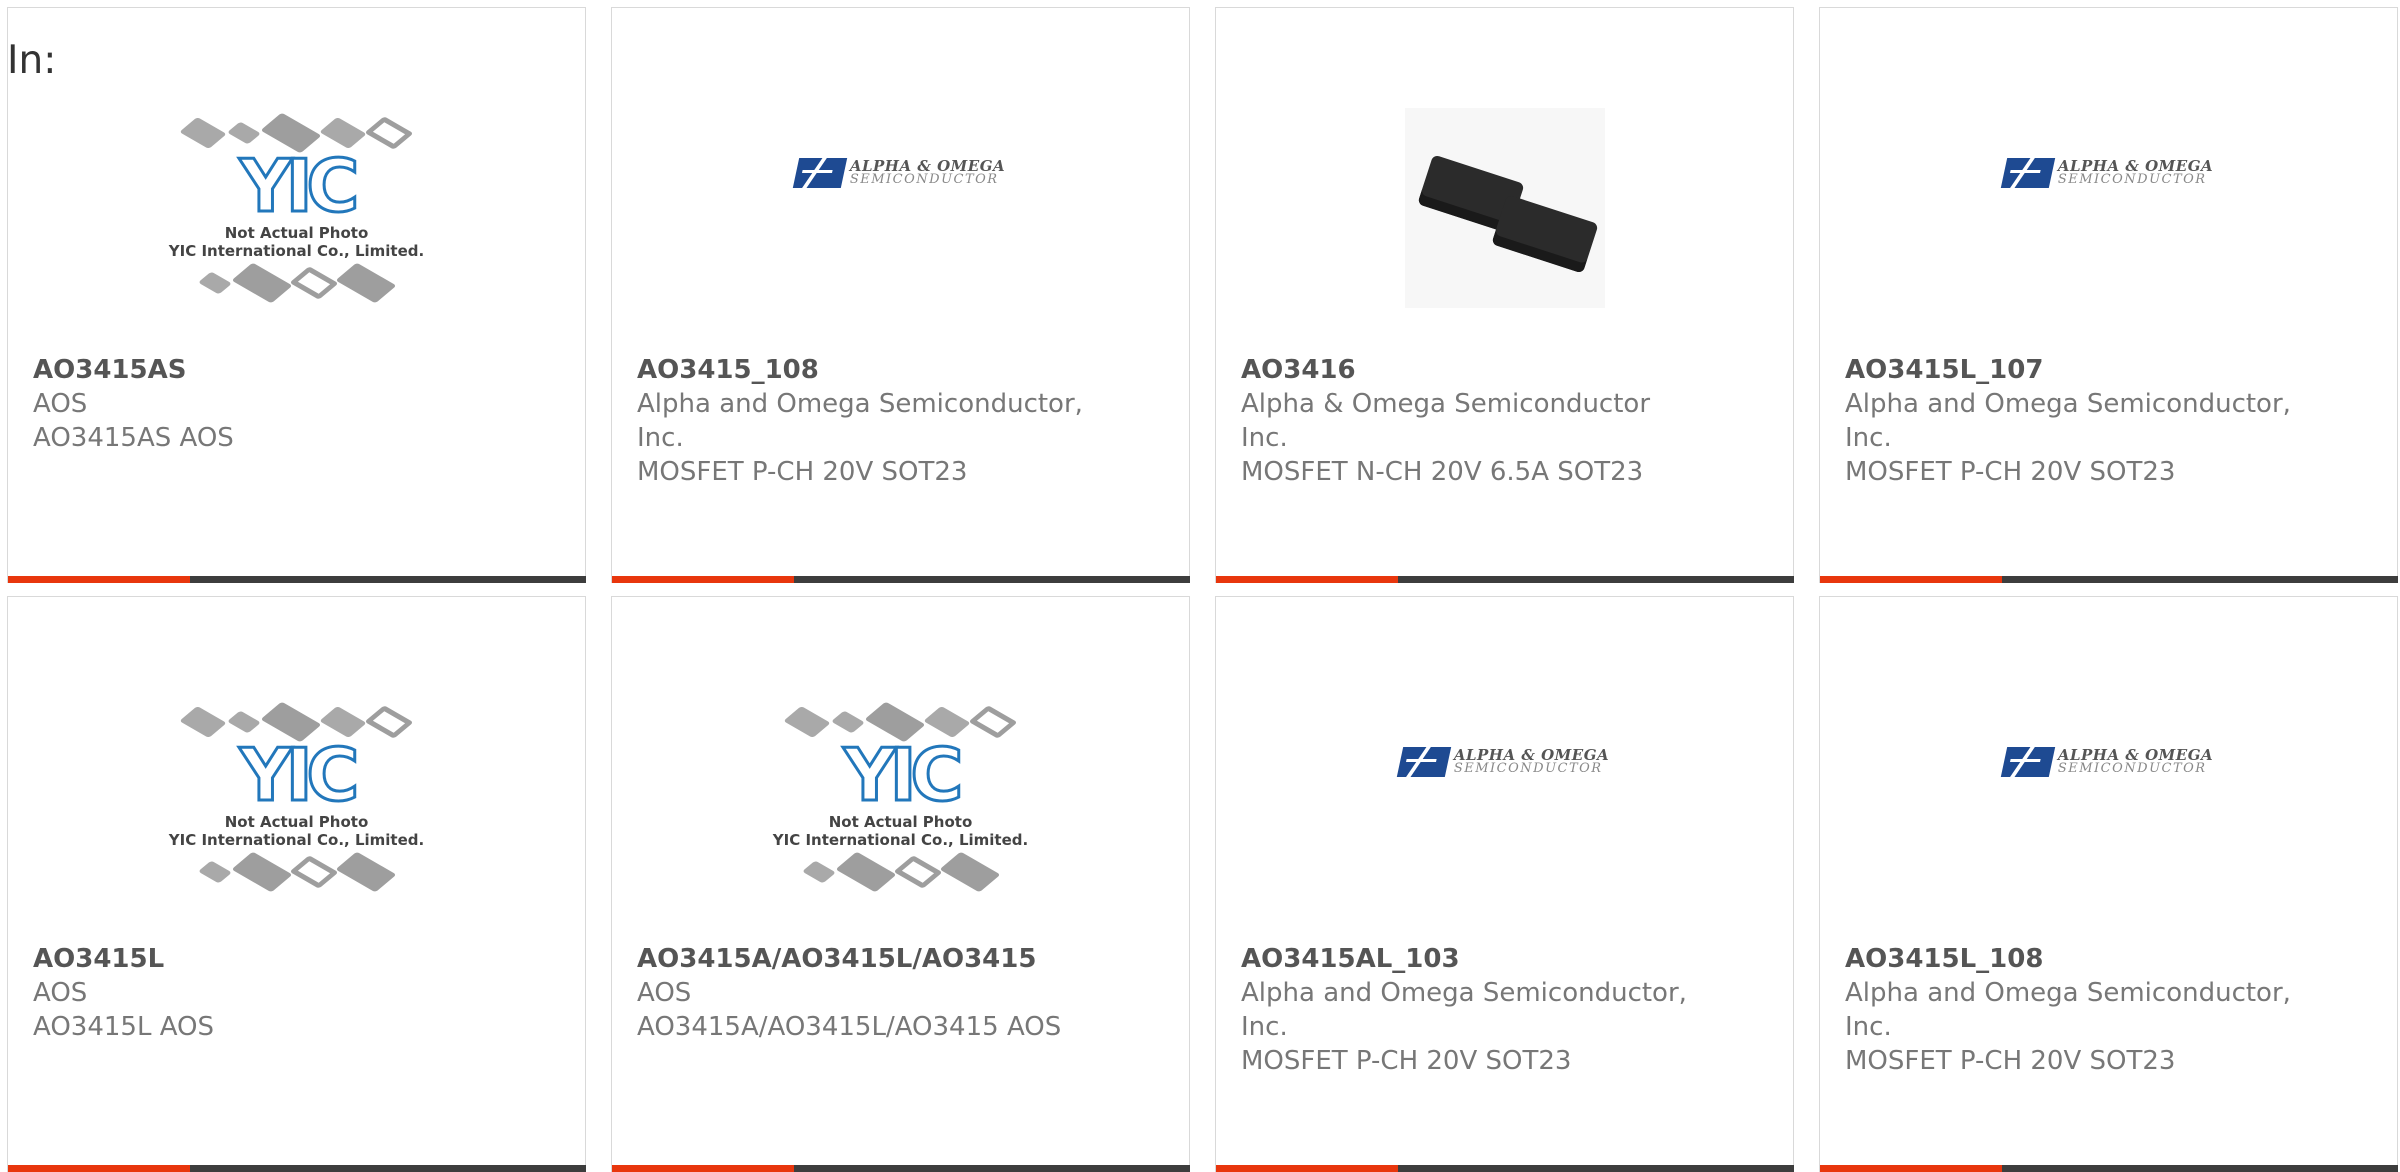  What do you see at coordinates (873, 370) in the screenshot?
I see `part-number-link: AO3415_108` at bounding box center [873, 370].